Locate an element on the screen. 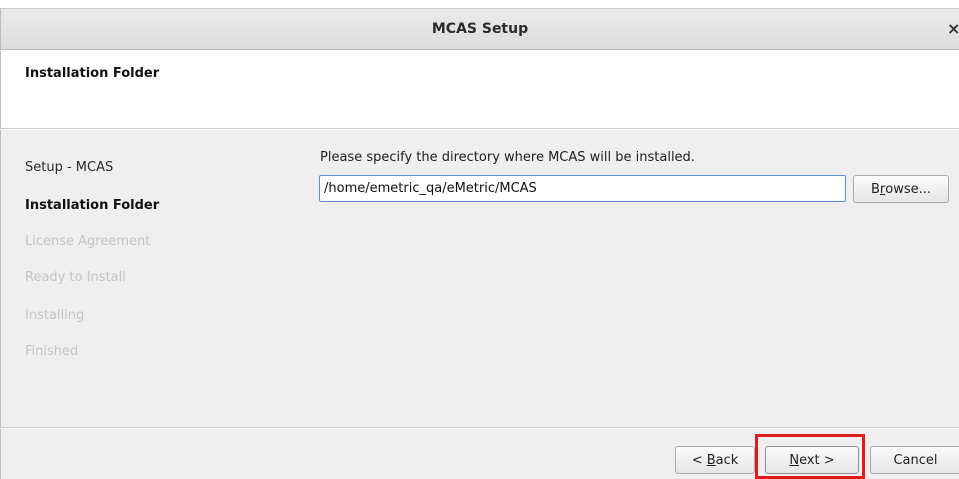 This screenshot has height=479, width=959. next-button: Next > is located at coordinates (812, 460).